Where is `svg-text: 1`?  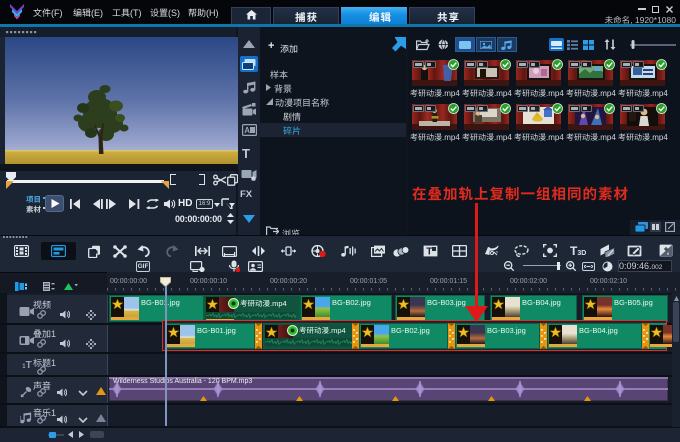 svg-text: 1 is located at coordinates (21, 419).